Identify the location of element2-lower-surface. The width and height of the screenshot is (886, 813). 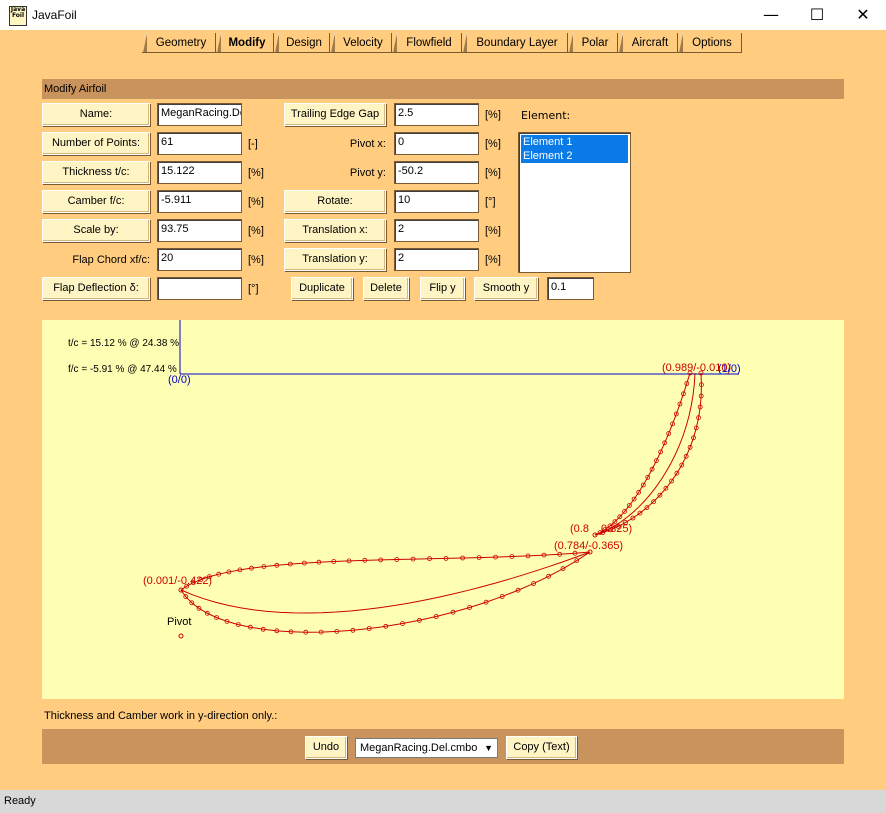
(648, 454).